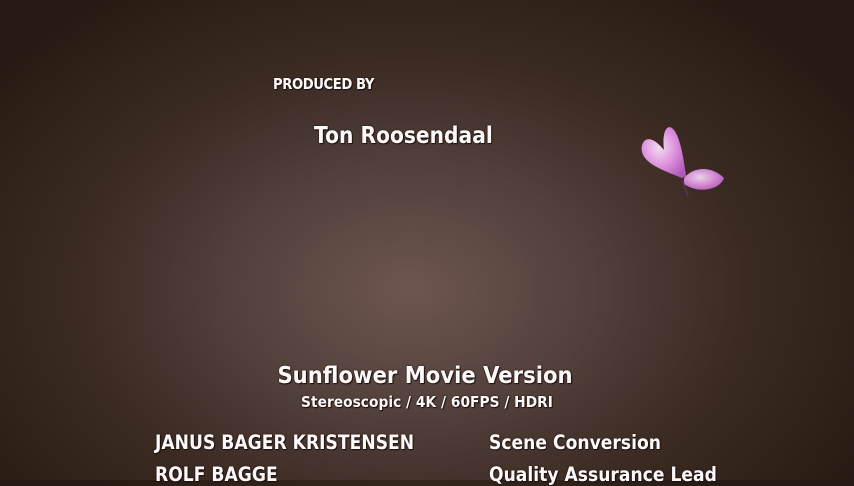 The height and width of the screenshot is (486, 854). What do you see at coordinates (216, 474) in the screenshot?
I see `credit-name: ROLF BAGGE` at bounding box center [216, 474].